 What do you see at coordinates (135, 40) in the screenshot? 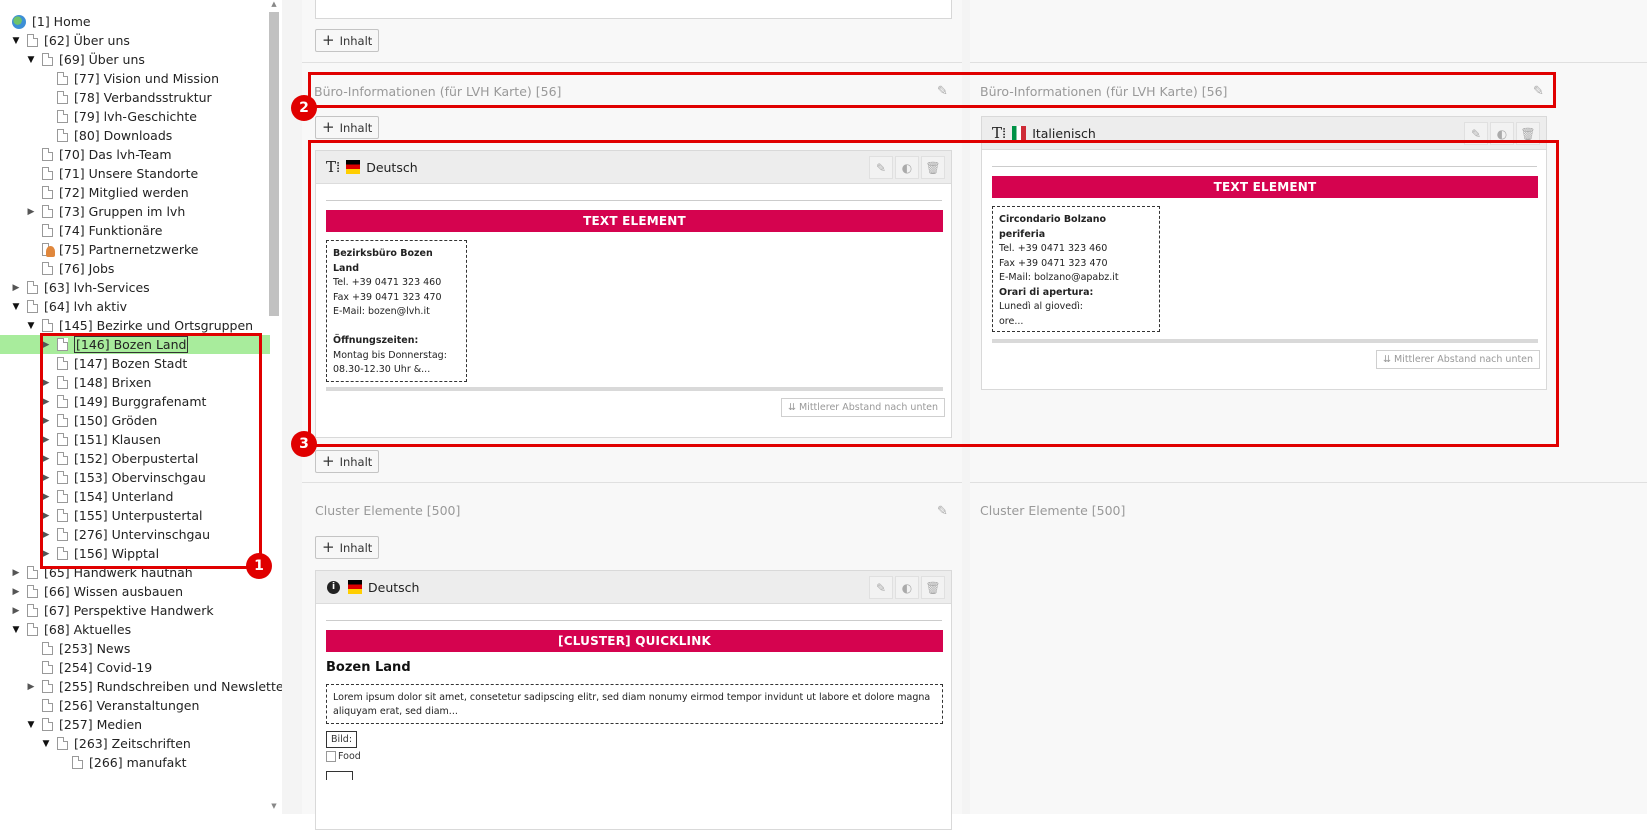
I see `tree-item: ▼ [62] Über uns` at bounding box center [135, 40].